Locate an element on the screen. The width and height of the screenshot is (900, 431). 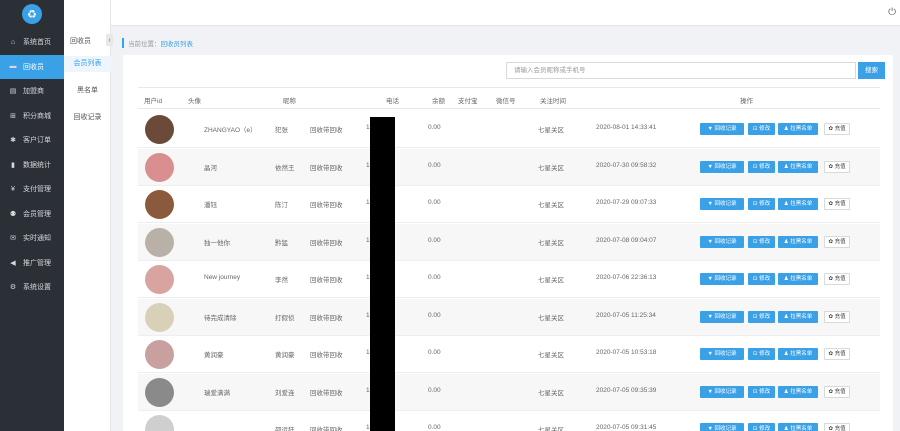
sidebar-item-10: ⚙ 系统设置 is located at coordinates (32, 287).